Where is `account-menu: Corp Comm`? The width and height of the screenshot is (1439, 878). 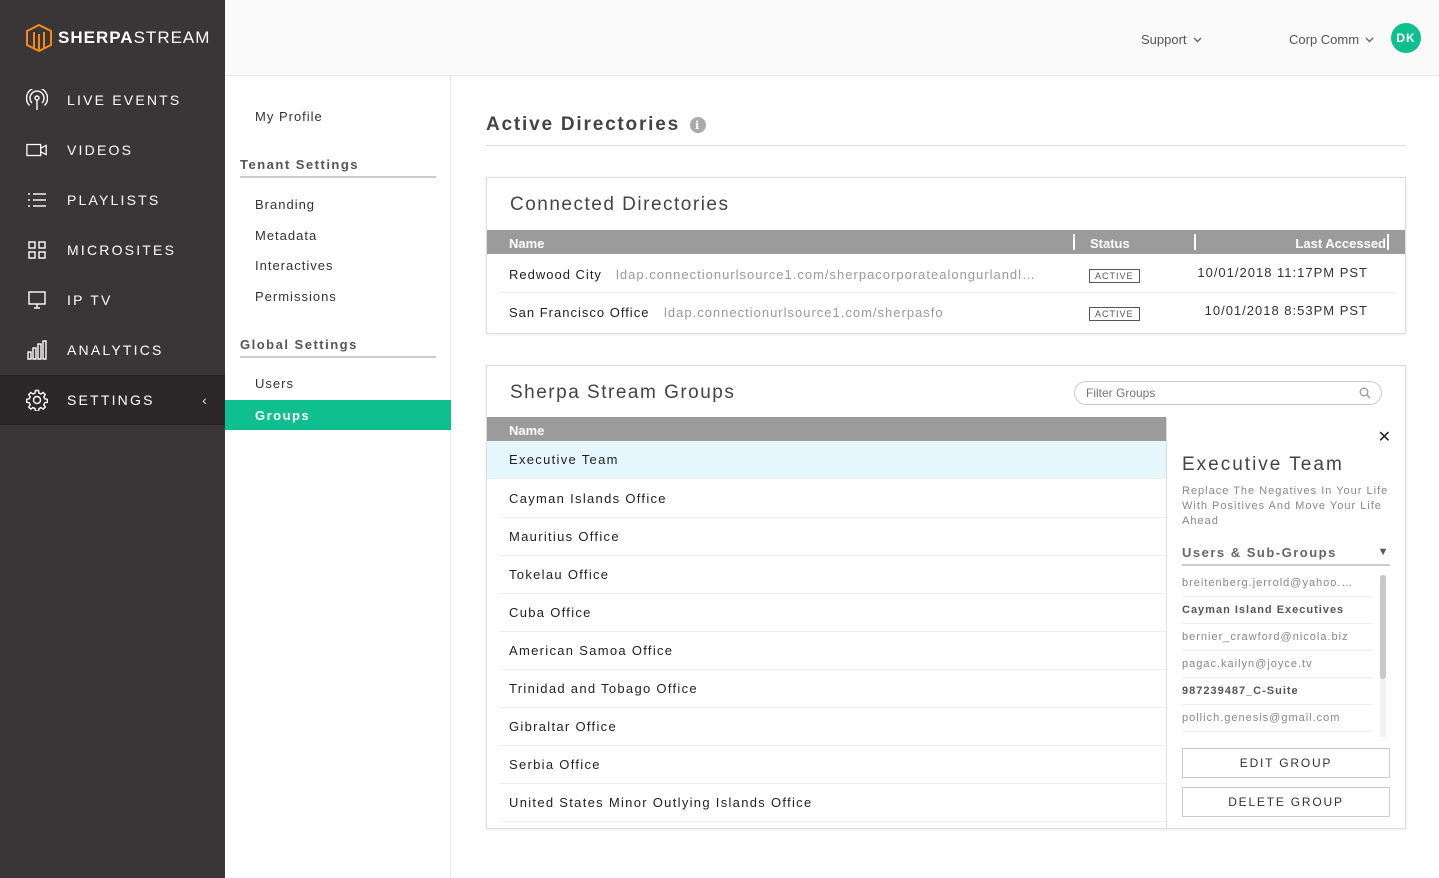
account-menu: Corp Comm is located at coordinates (1331, 39).